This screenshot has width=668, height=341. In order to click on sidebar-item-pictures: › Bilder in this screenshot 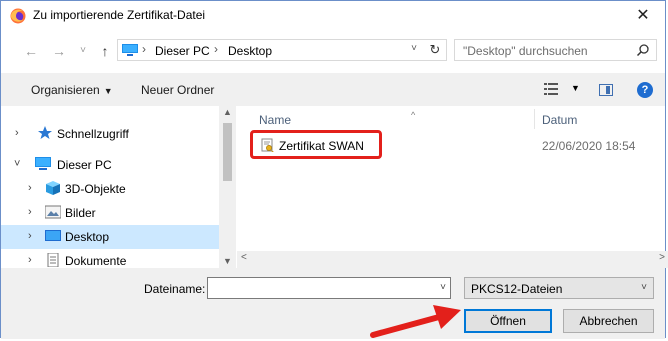, I will do `click(110, 213)`.